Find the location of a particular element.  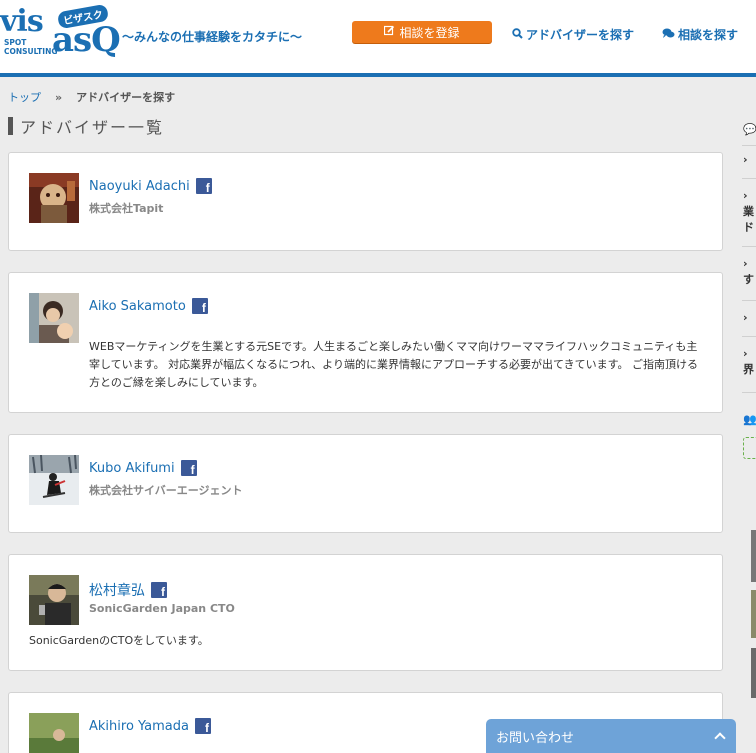

comment-icon: 💬 is located at coordinates (749, 129).